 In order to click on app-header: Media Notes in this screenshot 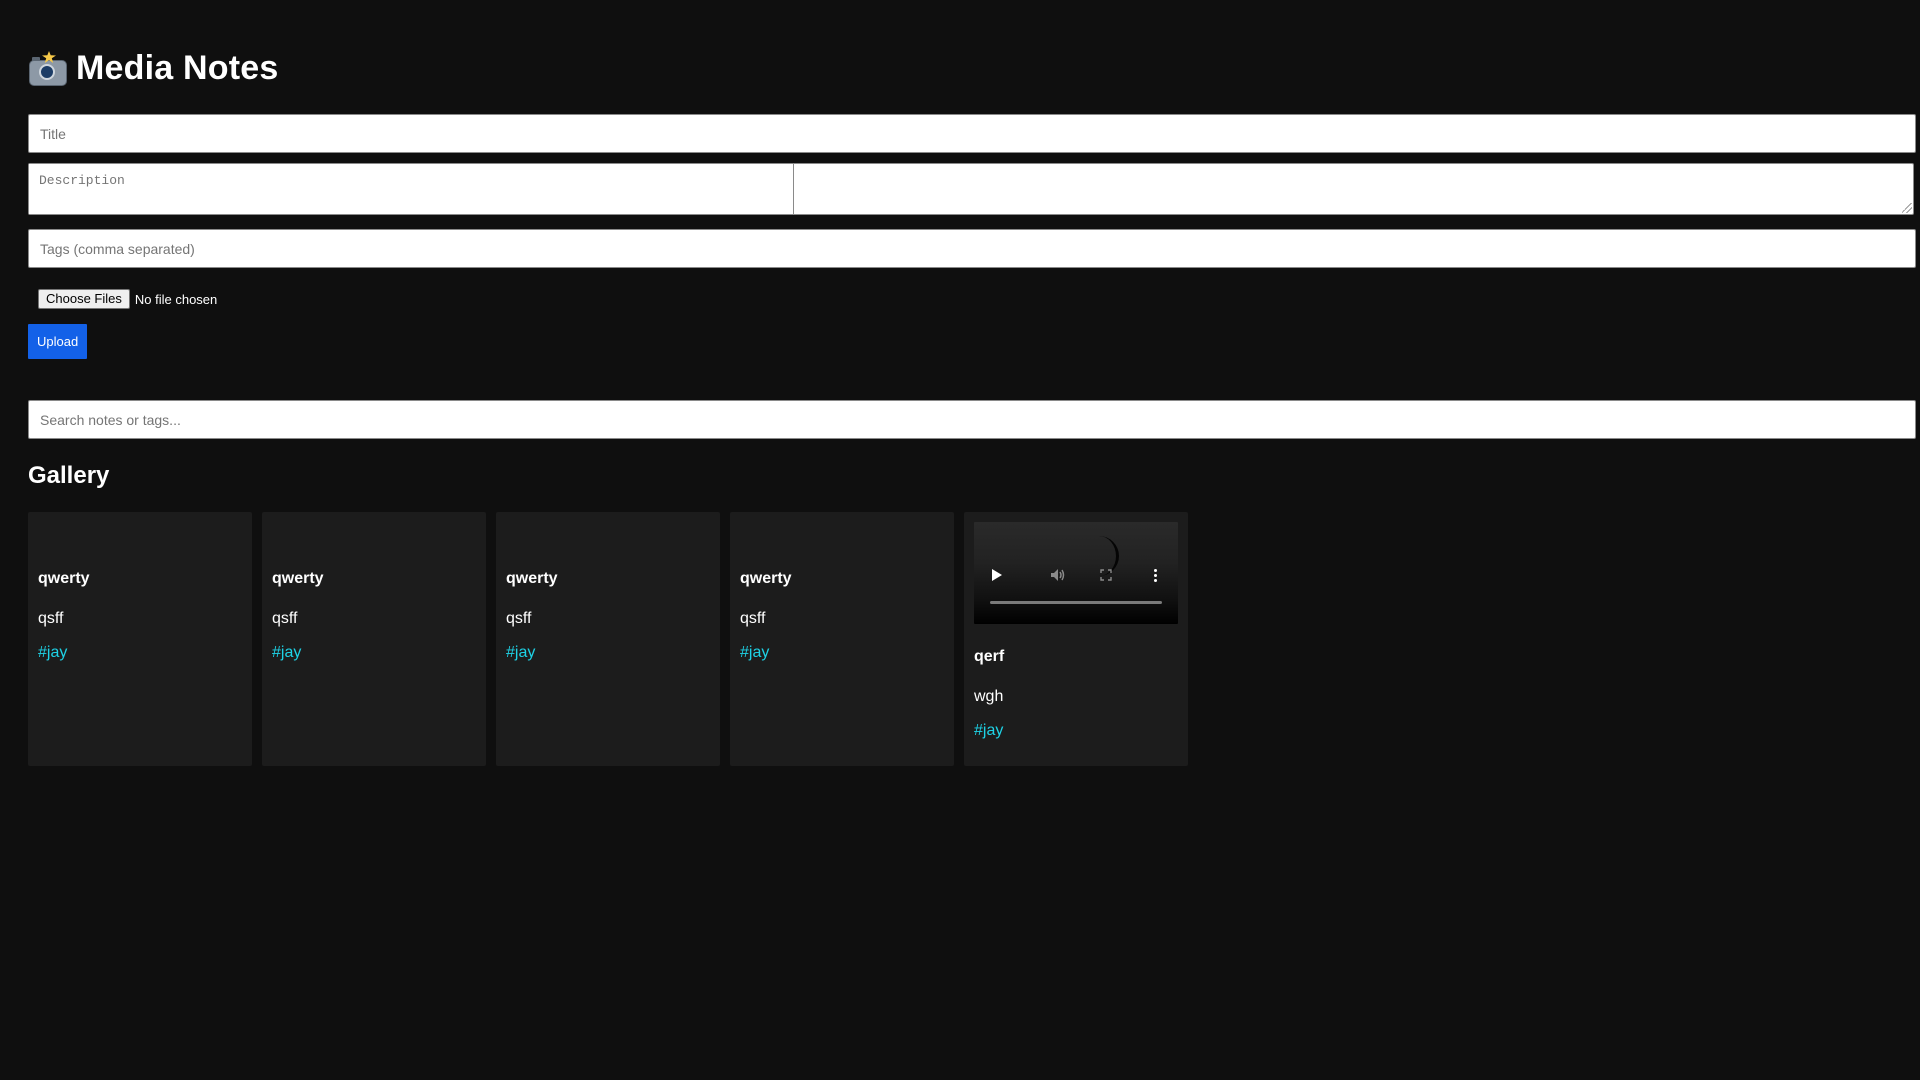, I will do `click(153, 68)`.